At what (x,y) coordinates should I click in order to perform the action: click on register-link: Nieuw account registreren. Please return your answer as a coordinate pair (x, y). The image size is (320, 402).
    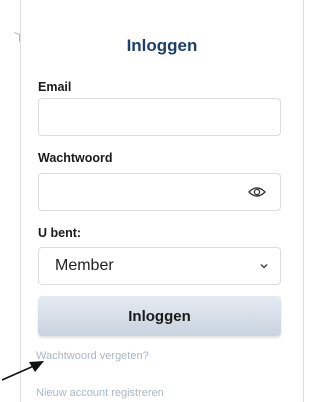
    Looking at the image, I should click on (100, 393).